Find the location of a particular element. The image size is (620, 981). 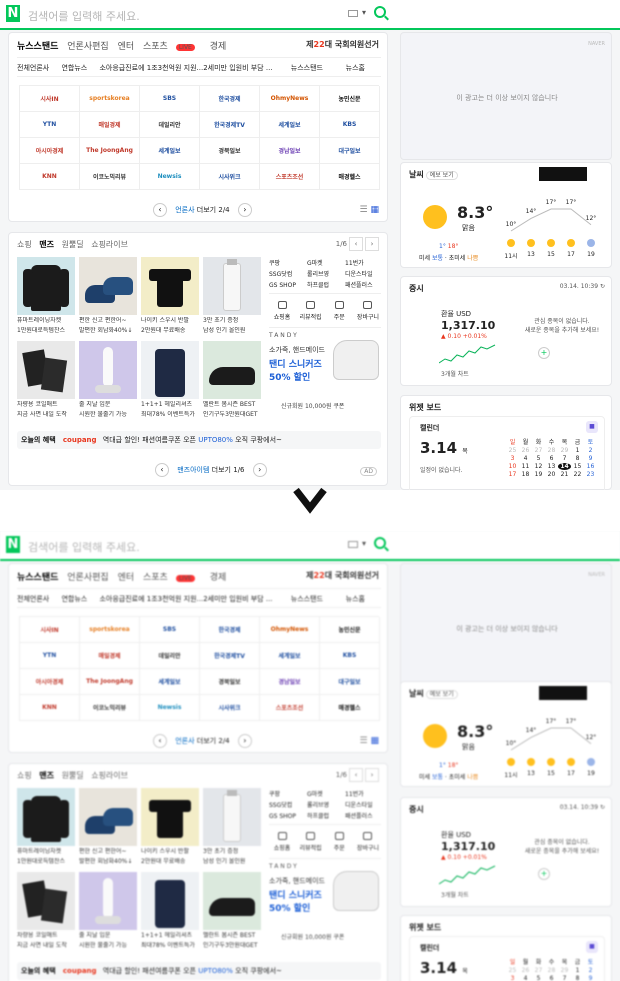

mall-link: GS SHOP is located at coordinates (287, 816).